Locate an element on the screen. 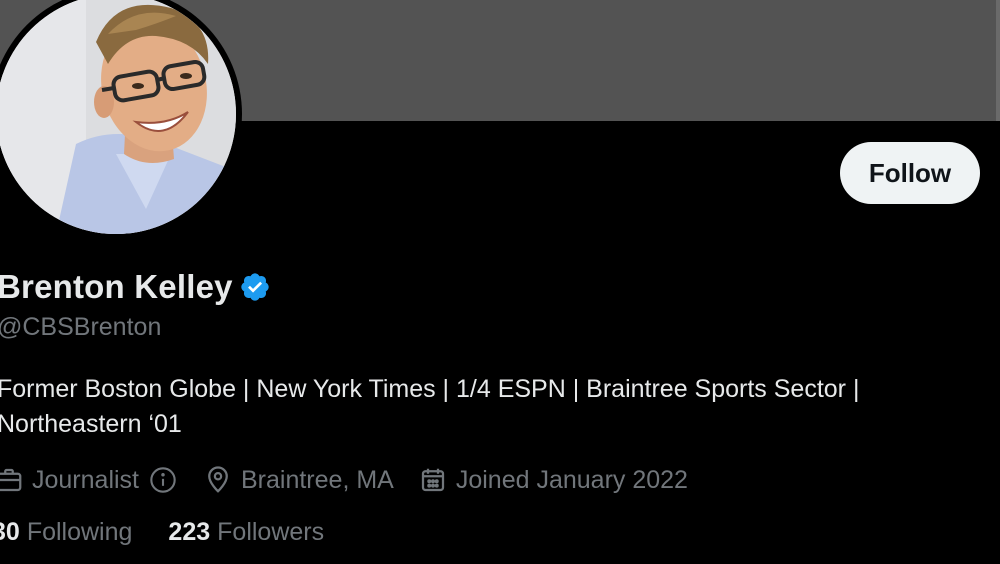 Image resolution: width=1000 pixels, height=564 pixels. bio-line: Northeastern ‘01 is located at coordinates (91, 424).